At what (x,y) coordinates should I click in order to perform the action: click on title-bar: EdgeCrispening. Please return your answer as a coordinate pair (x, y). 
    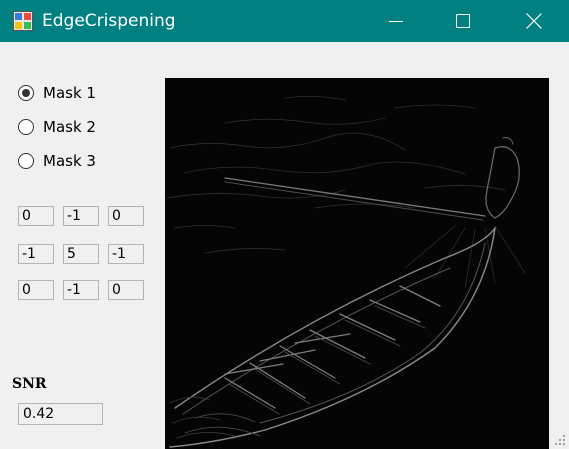
    Looking at the image, I should click on (284, 21).